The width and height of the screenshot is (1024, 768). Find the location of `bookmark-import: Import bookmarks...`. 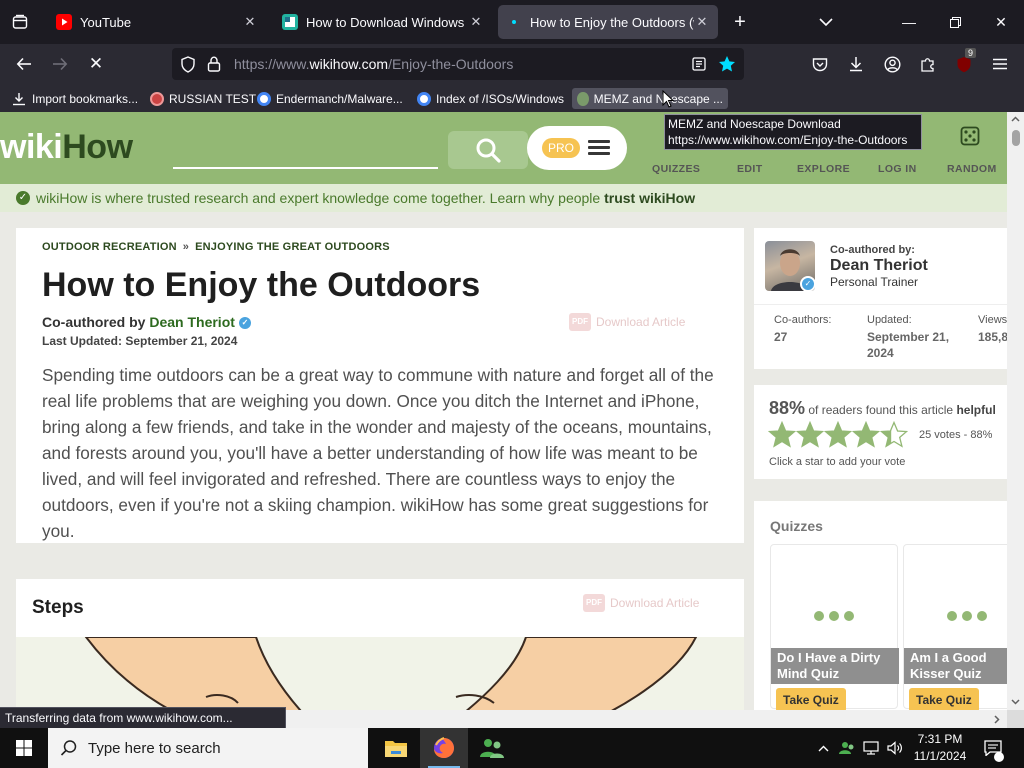

bookmark-import: Import bookmarks... is located at coordinates (75, 98).